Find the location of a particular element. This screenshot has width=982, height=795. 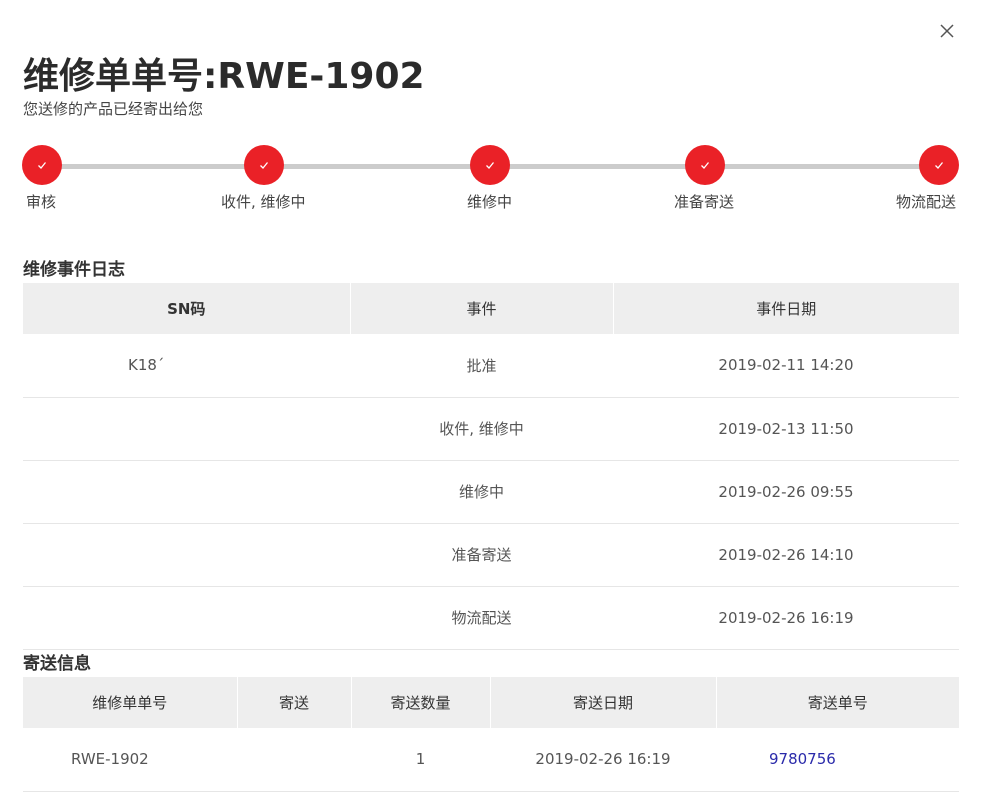

table-row: 物流配送 2019-02-26 16:19 is located at coordinates (491, 618).